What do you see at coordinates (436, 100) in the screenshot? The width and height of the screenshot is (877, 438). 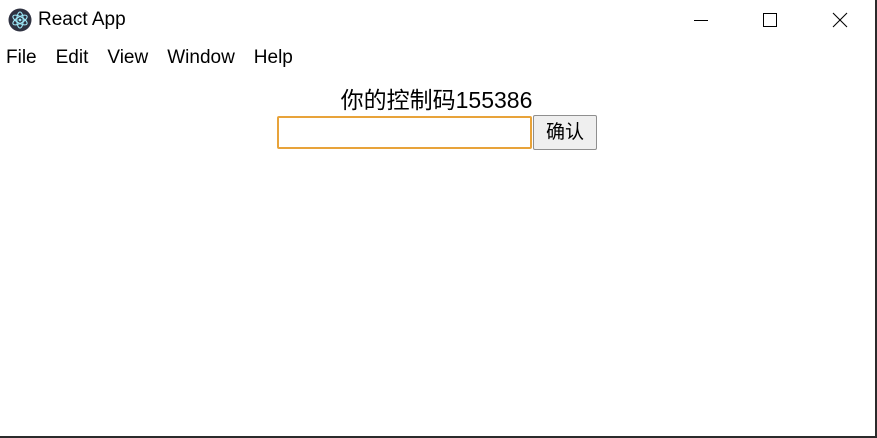 I see `control-code-text: 你的控制码155386` at bounding box center [436, 100].